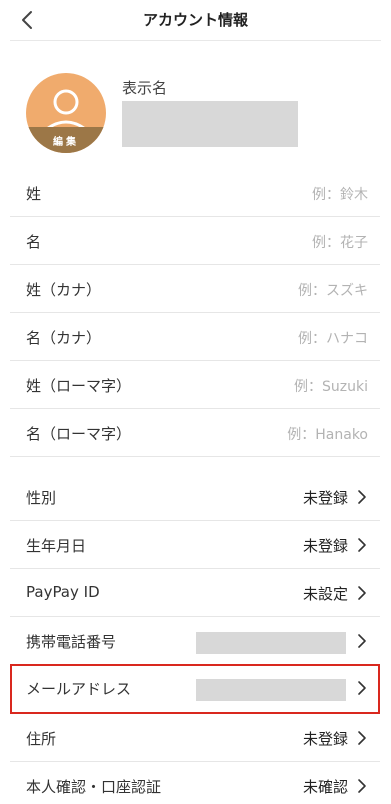 This screenshot has width=391, height=804. I want to click on header-bar: アカウント情報, so click(195, 20).